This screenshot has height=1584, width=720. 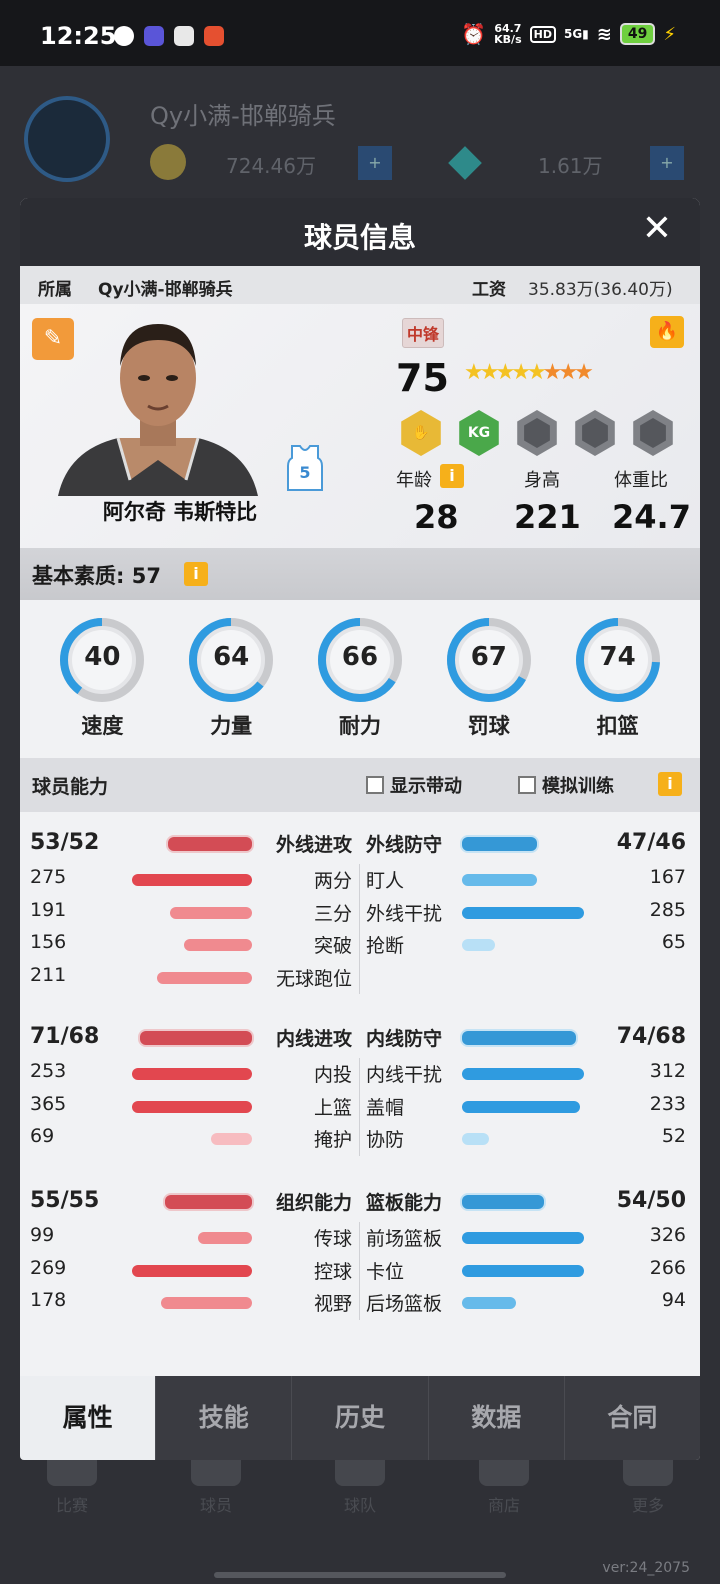 I want to click on age-info-button: i, so click(x=452, y=476).